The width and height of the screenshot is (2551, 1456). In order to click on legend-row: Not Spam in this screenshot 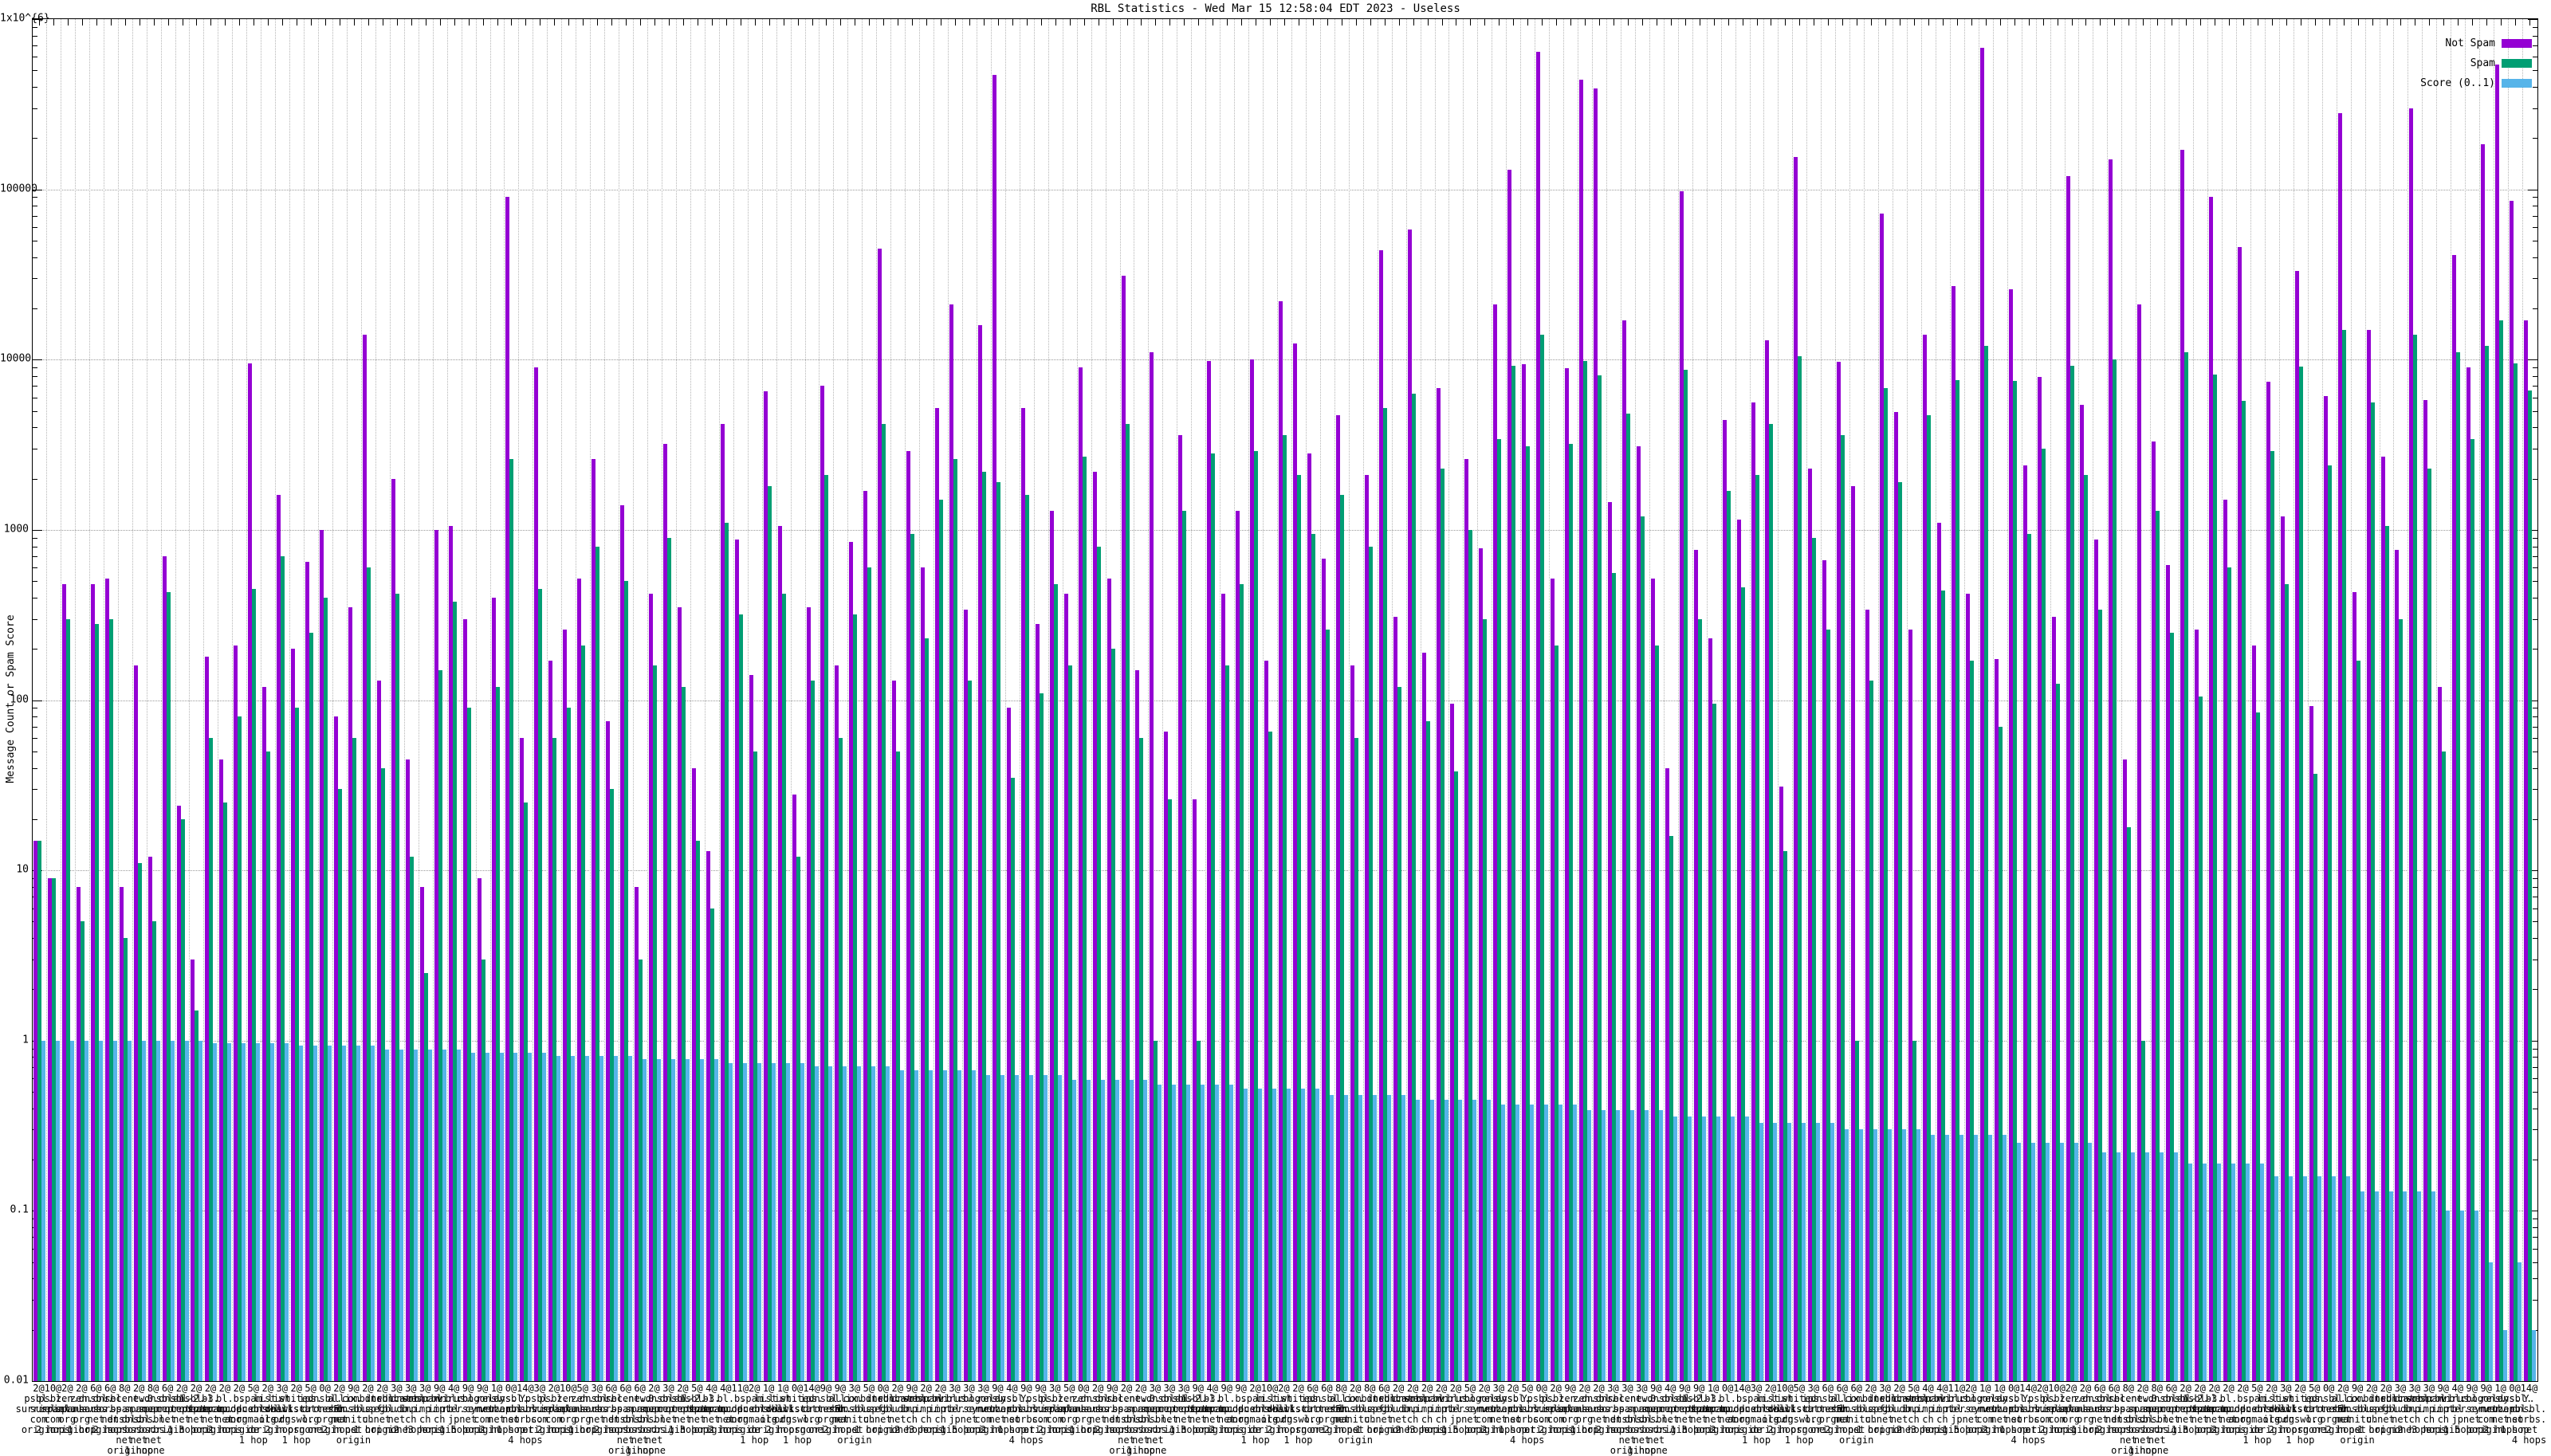, I will do `click(2489, 42)`.